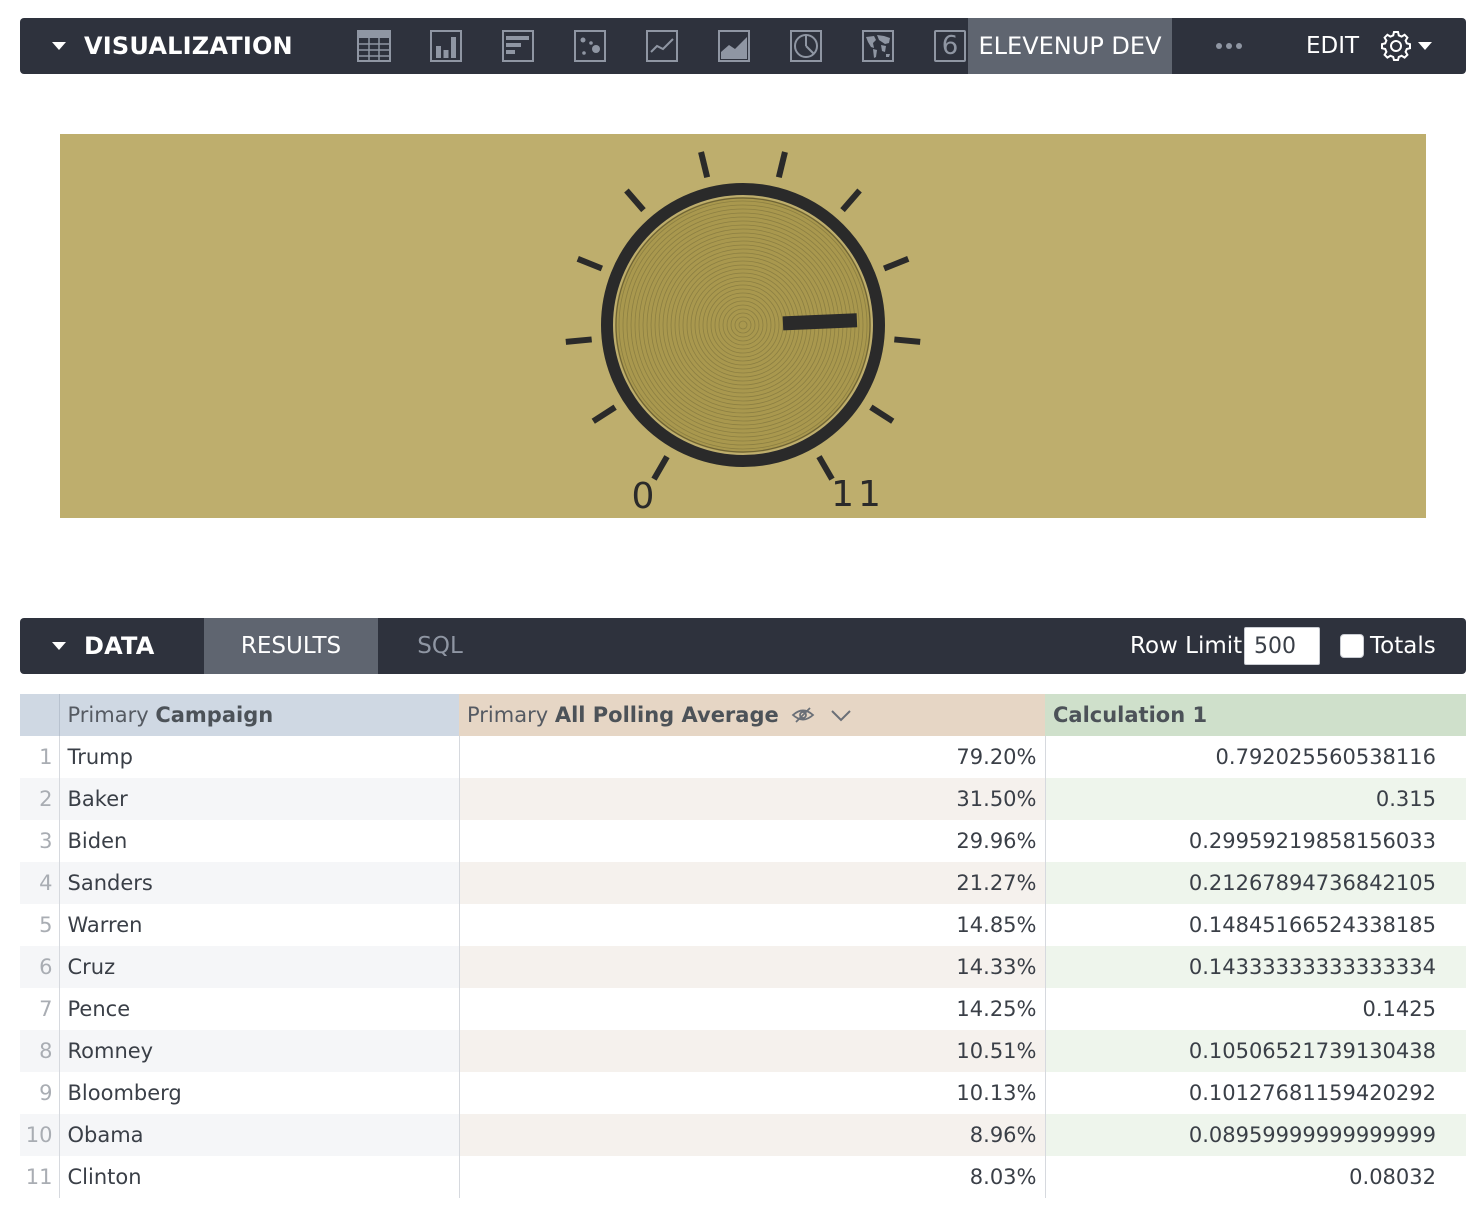 The height and width of the screenshot is (1212, 1480). What do you see at coordinates (46, 1009) in the screenshot?
I see `row-number: 7` at bounding box center [46, 1009].